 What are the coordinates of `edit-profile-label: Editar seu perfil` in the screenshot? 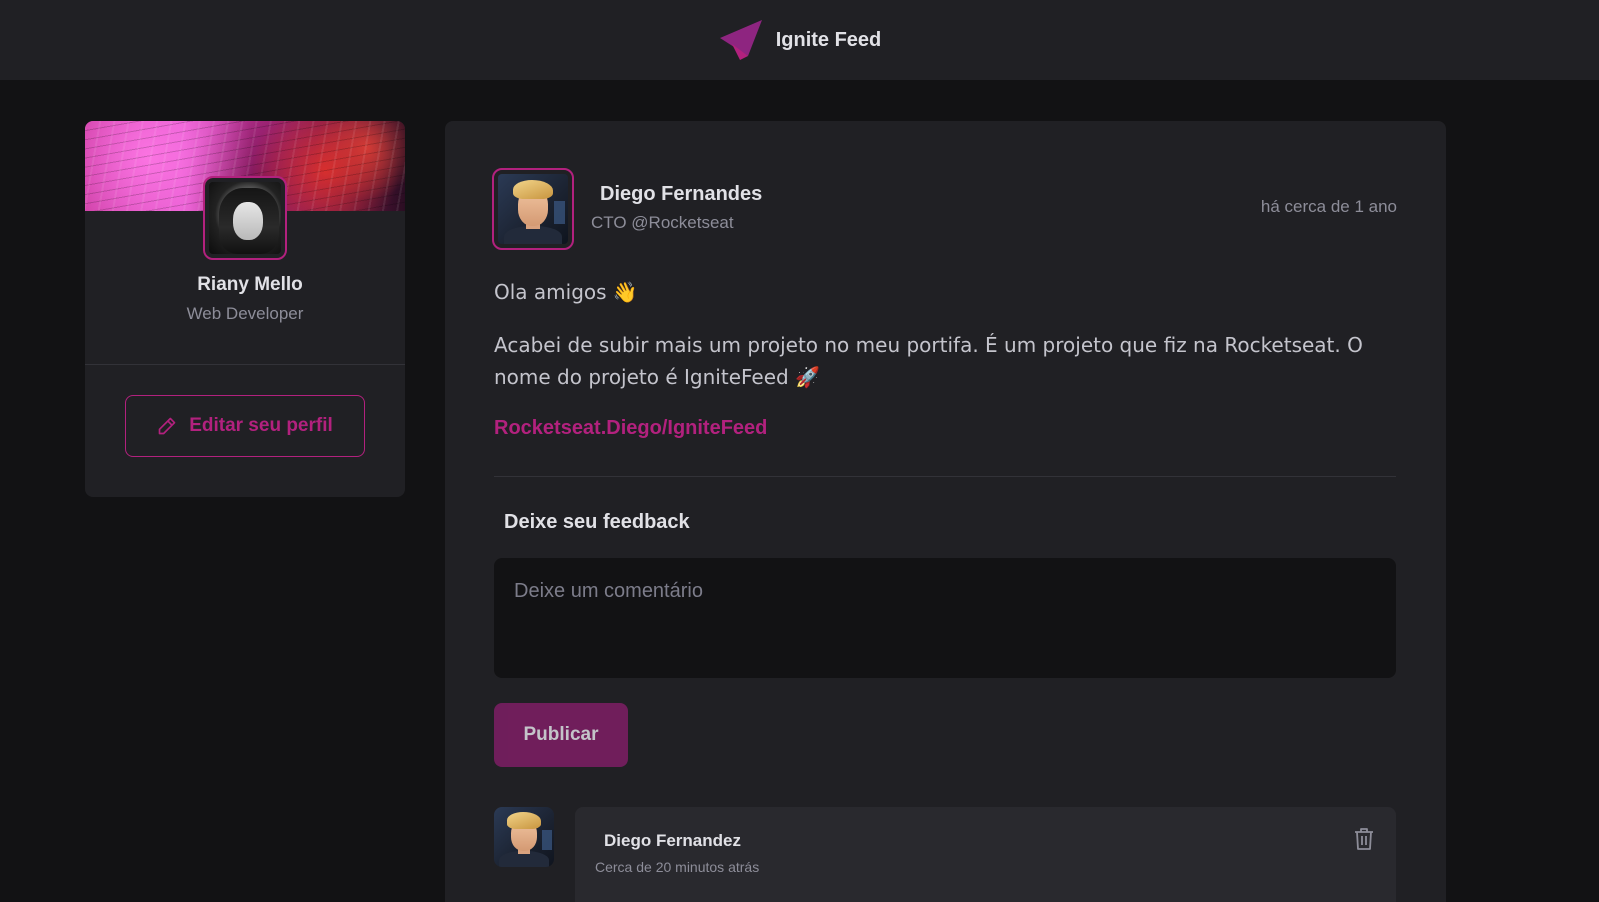 It's located at (261, 425).